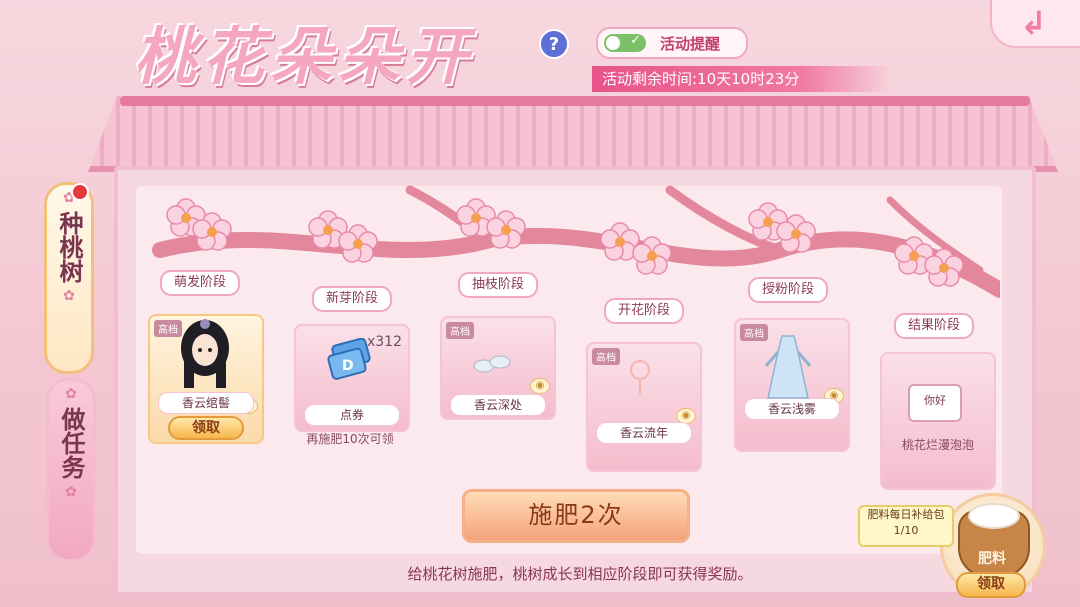 The height and width of the screenshot is (607, 1080). I want to click on fertilizer-bubble-title: 肥料每日补给包, so click(906, 514).